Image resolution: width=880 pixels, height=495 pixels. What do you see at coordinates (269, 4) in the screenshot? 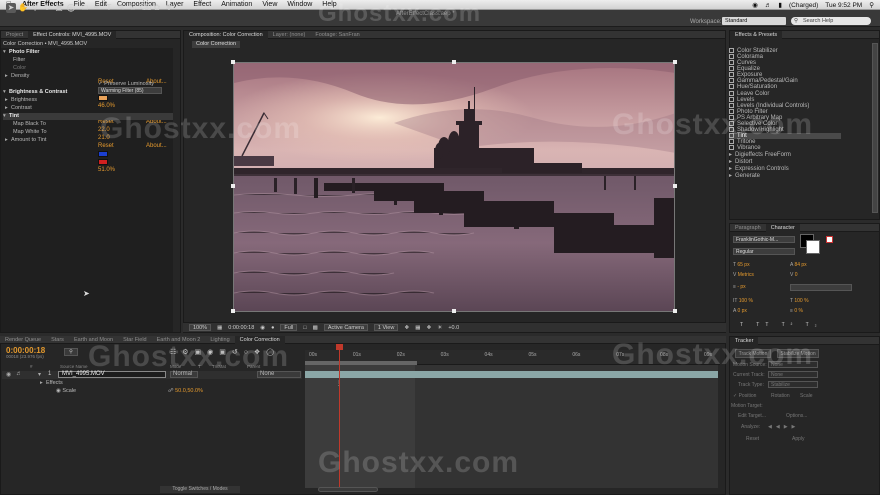
I see `menu-view: View` at bounding box center [269, 4].